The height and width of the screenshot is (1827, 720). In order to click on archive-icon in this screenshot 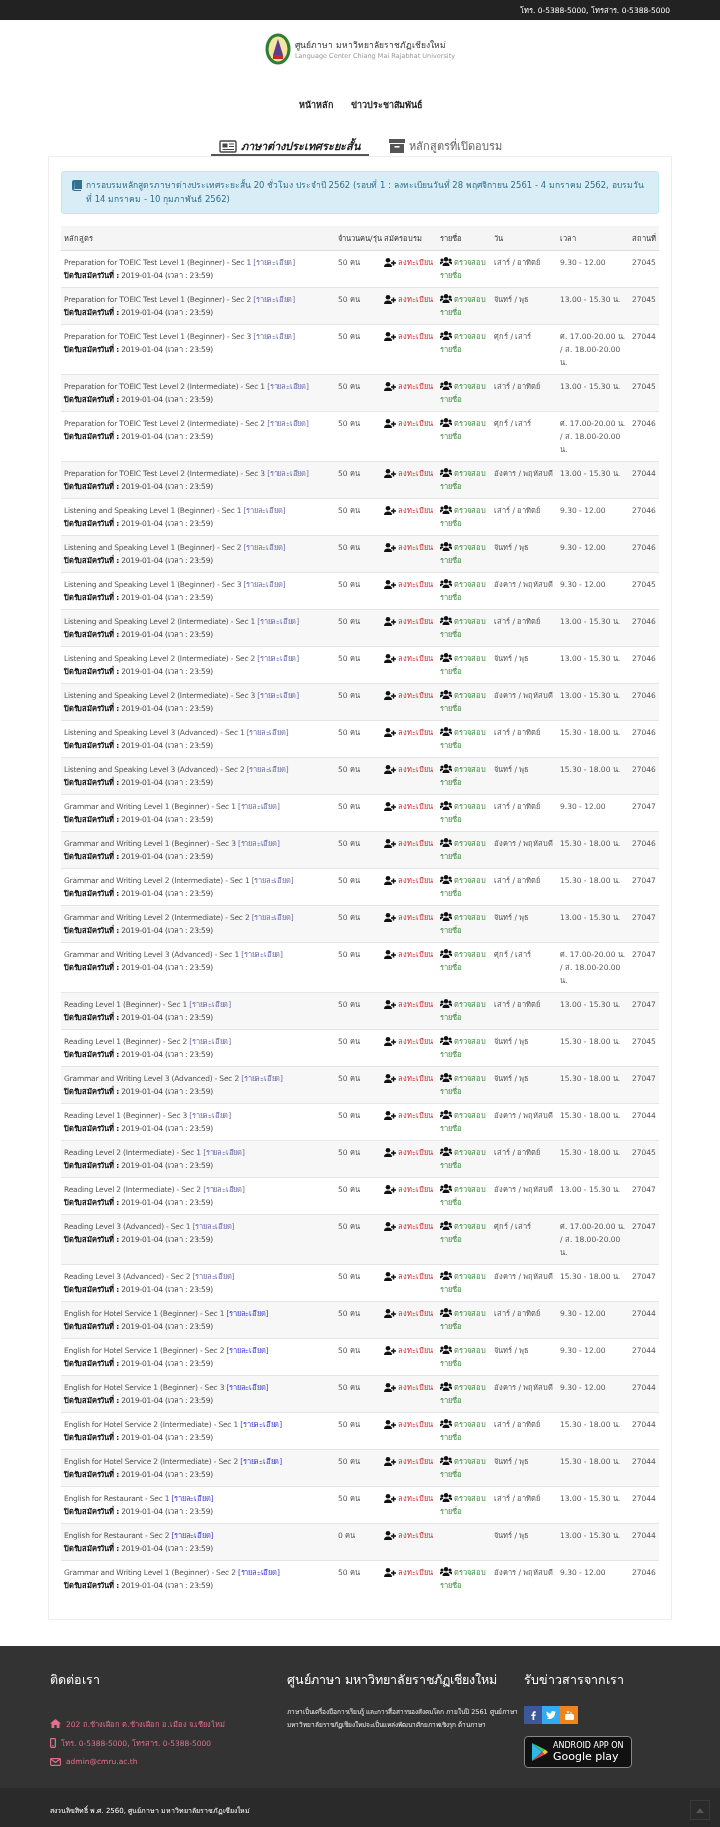, I will do `click(396, 146)`.